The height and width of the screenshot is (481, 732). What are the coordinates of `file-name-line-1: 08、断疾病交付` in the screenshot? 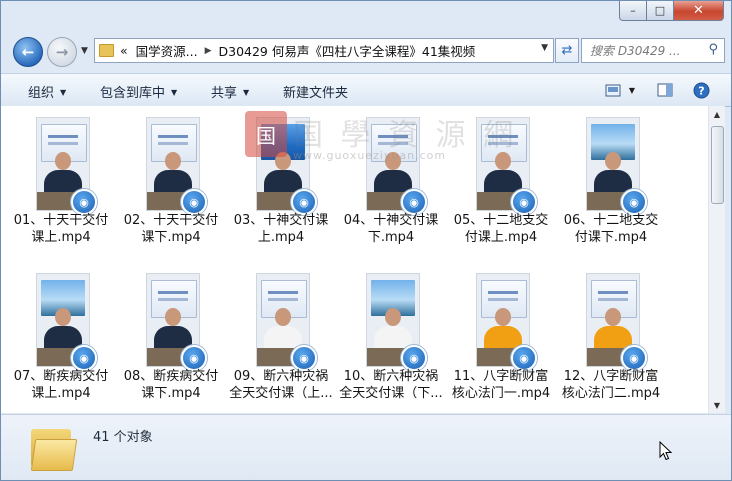 It's located at (171, 376).